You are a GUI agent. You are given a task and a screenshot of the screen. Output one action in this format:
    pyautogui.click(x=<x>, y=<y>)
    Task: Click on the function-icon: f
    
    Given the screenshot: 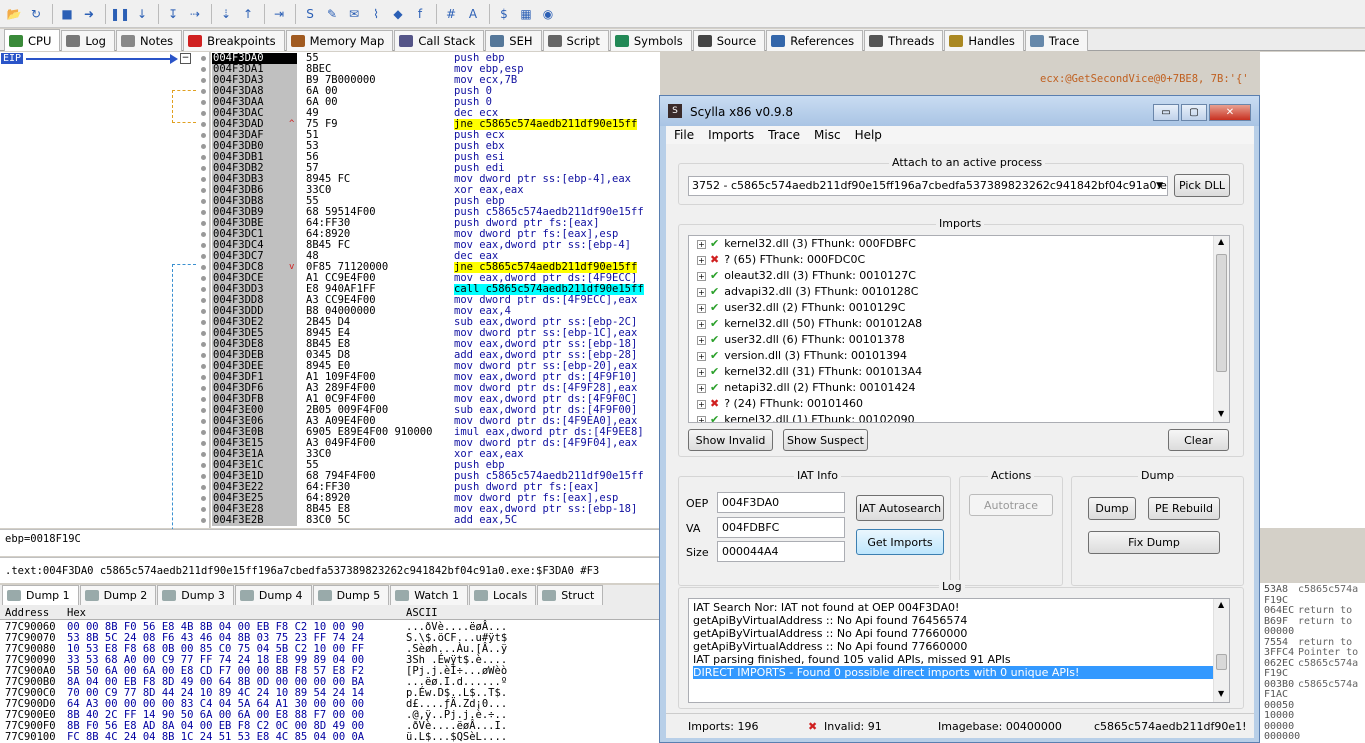 What is the action you would take?
    pyautogui.click(x=420, y=14)
    